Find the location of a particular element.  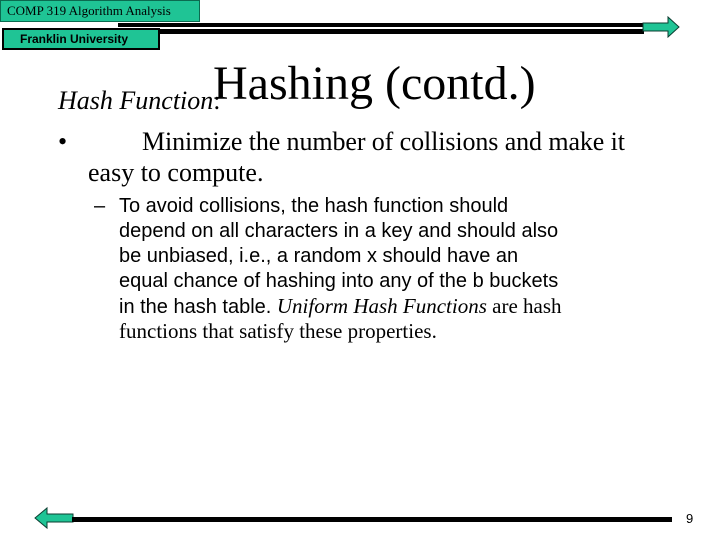

left-arrow-icon is located at coordinates (54, 518).